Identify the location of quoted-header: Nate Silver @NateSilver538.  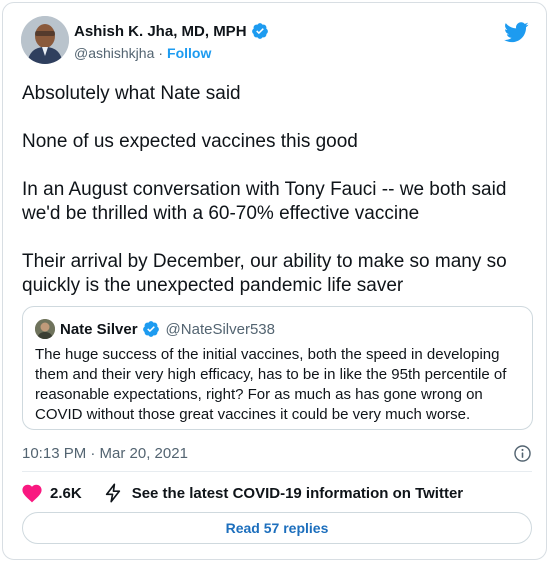
(167, 329).